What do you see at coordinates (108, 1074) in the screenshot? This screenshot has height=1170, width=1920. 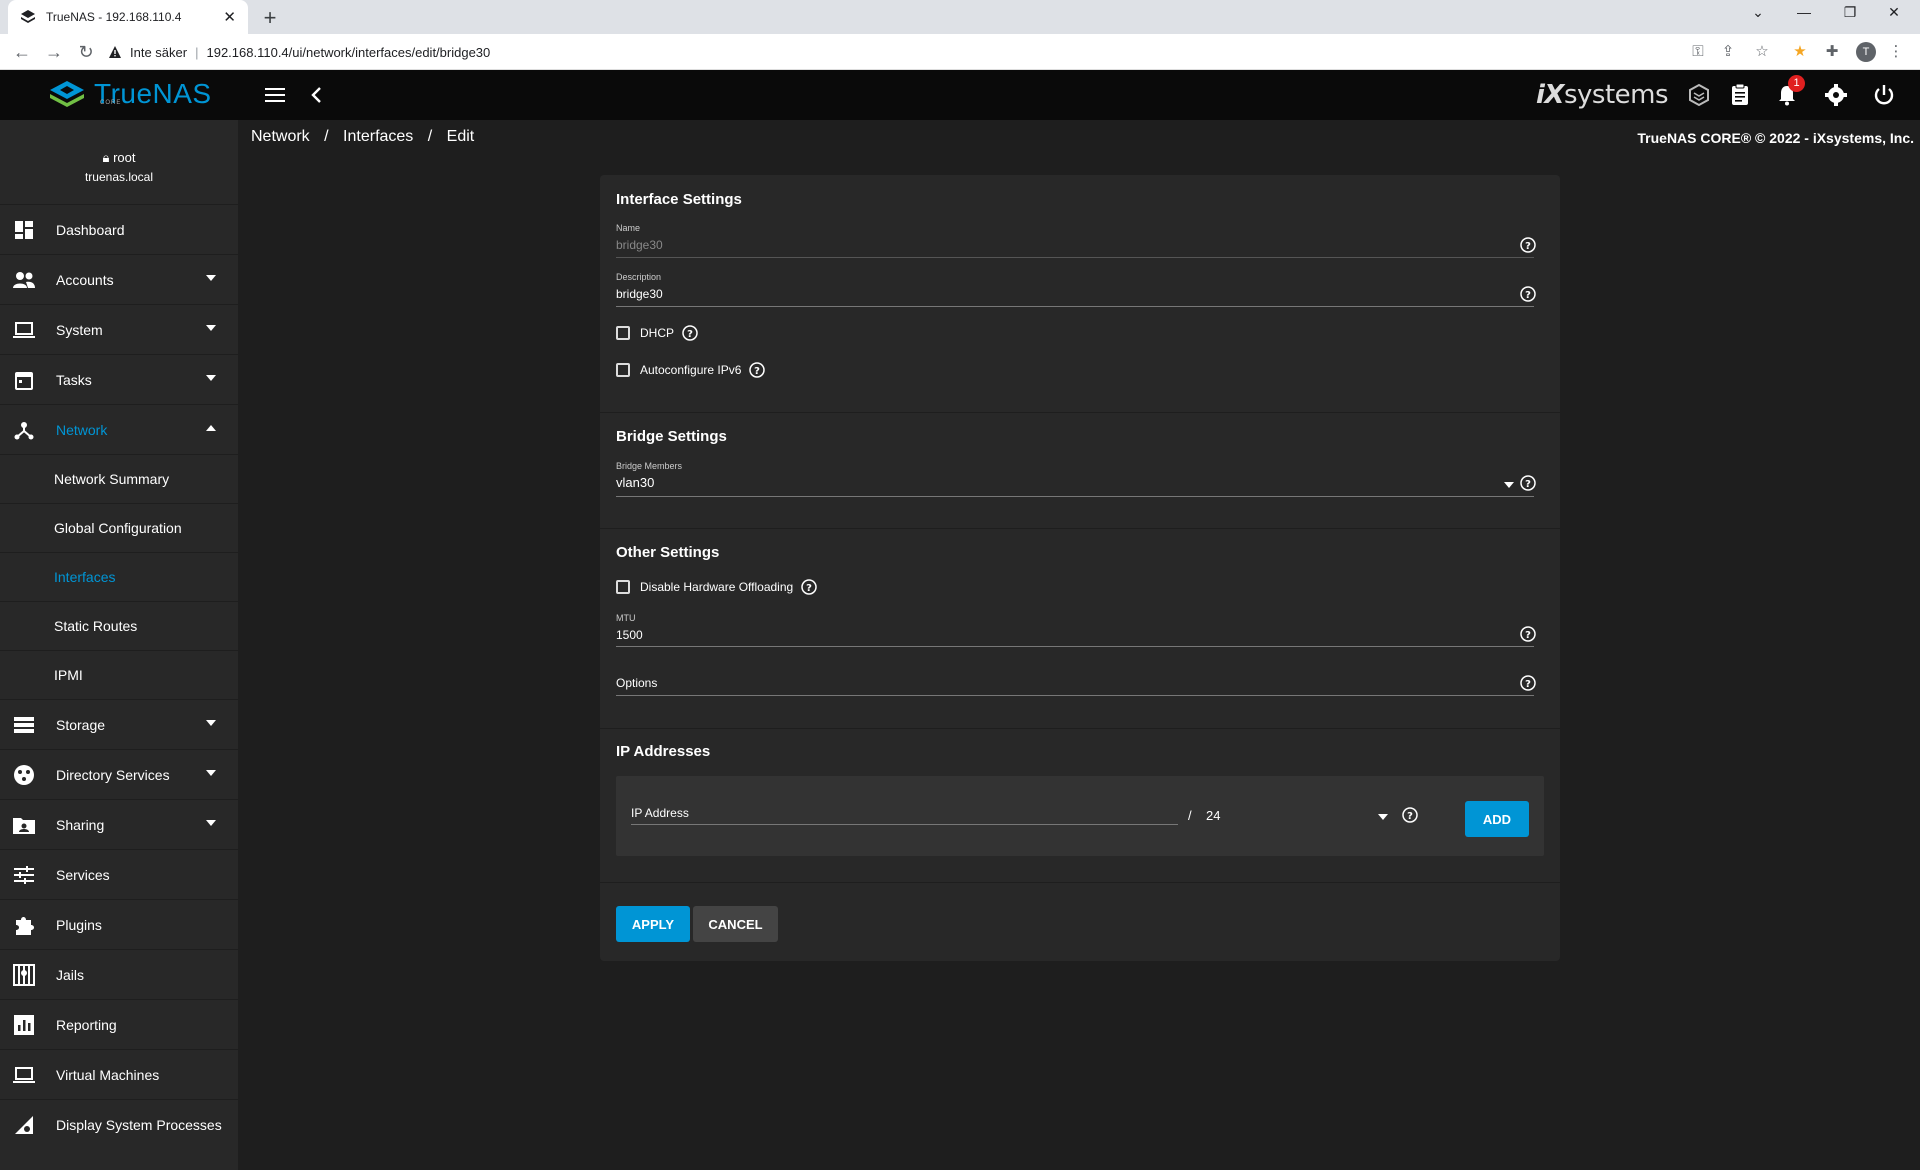 I see `sidebar-item-label: Virtual Machines` at bounding box center [108, 1074].